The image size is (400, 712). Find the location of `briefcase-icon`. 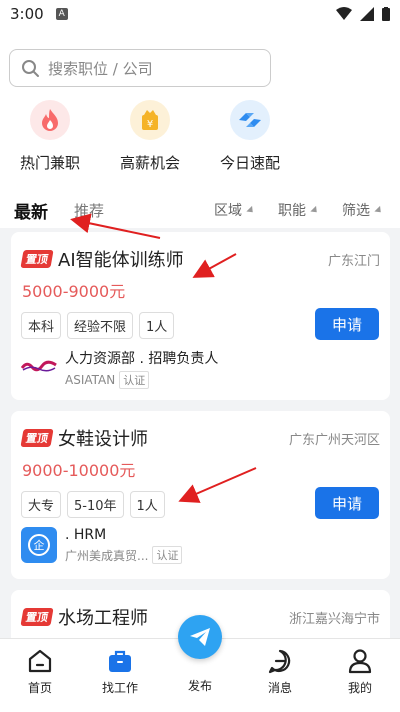

briefcase-icon is located at coordinates (120, 661).